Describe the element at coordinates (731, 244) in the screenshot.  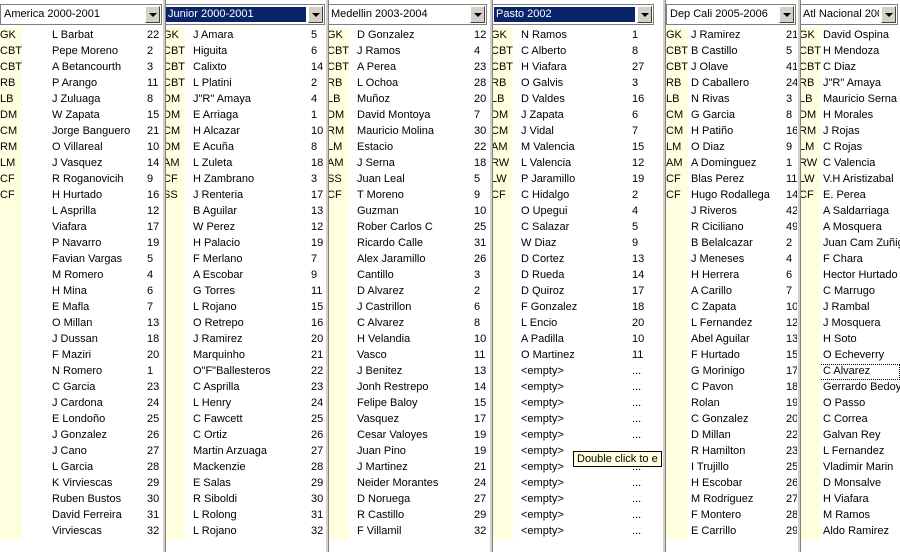
I see `player-row: B Belalcazar 2` at that location.